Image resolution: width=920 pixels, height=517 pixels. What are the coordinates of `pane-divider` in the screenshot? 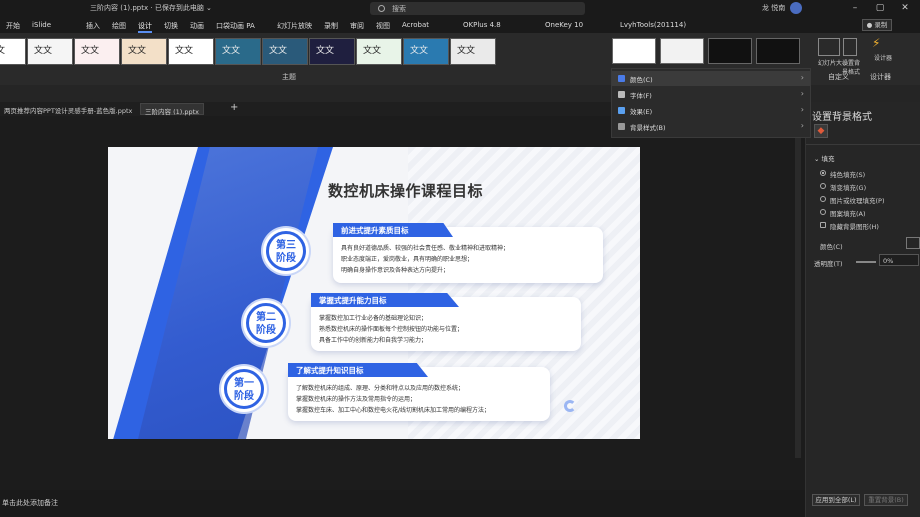 It's located at (863, 144).